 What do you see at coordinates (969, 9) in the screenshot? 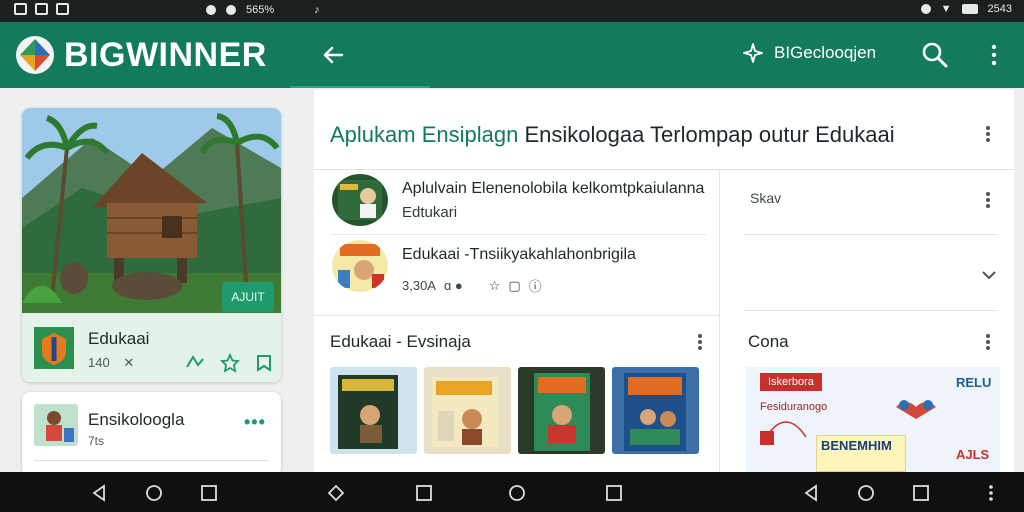
I see `battery-icon` at bounding box center [969, 9].